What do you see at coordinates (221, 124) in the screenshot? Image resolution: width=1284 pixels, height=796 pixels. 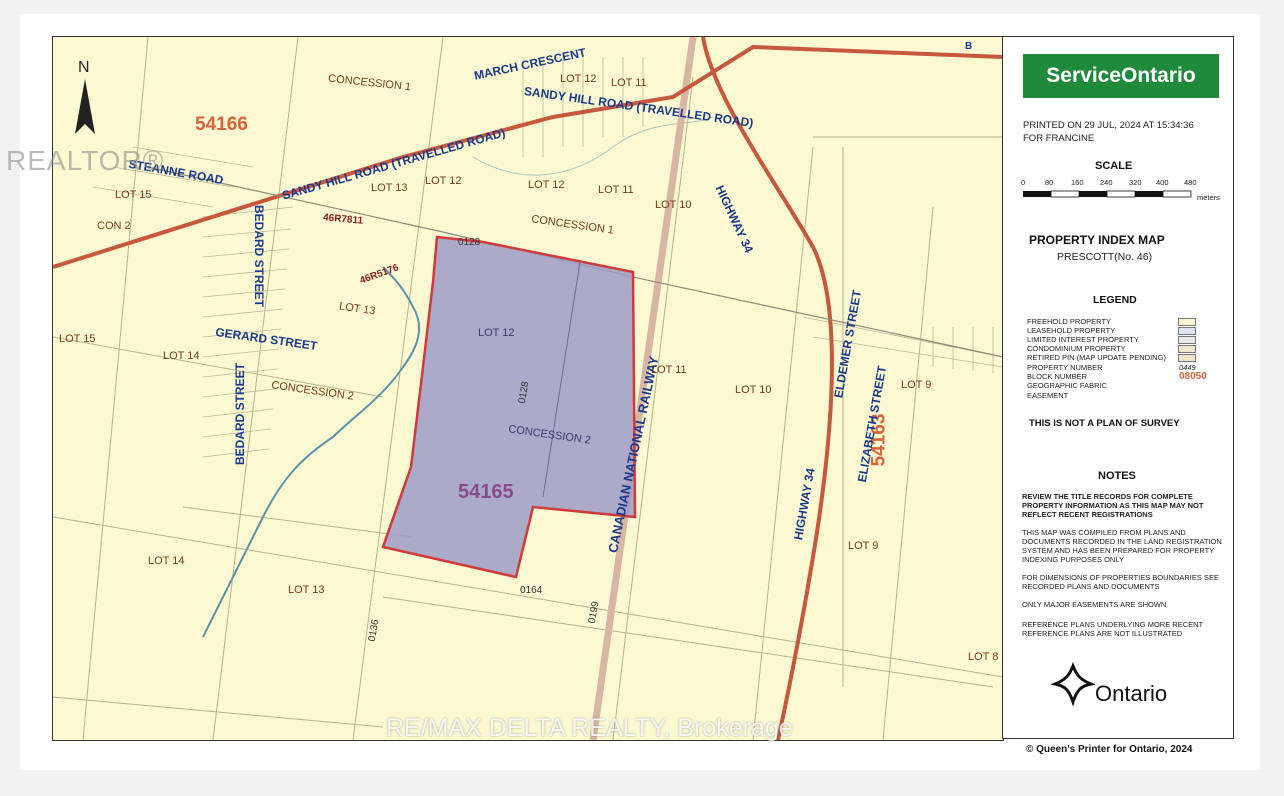 I see `block-number: 54166` at bounding box center [221, 124].